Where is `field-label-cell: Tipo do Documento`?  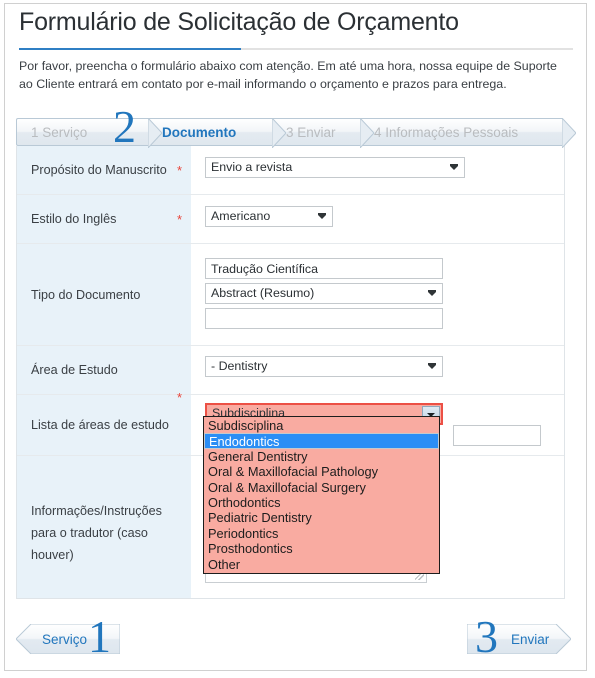 field-label-cell: Tipo do Documento is located at coordinates (104, 294).